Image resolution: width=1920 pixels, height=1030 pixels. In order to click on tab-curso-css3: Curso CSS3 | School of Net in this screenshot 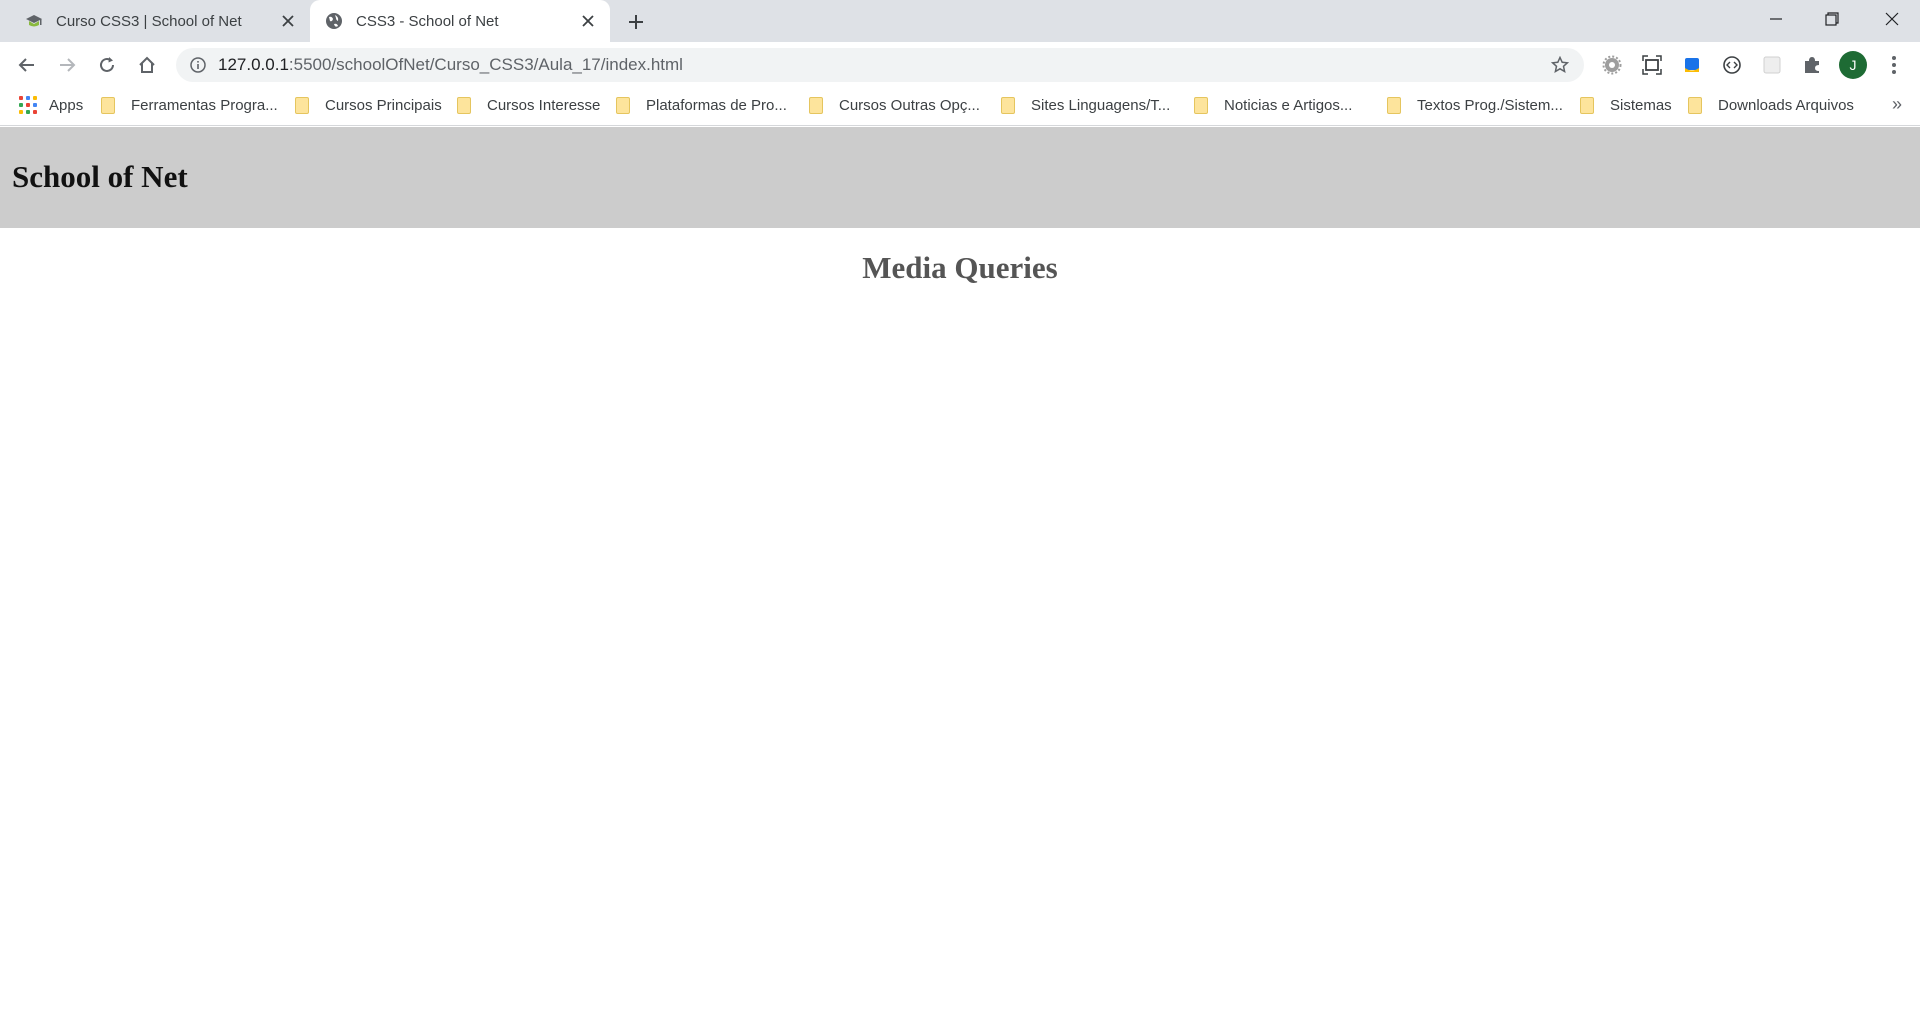, I will do `click(160, 21)`.